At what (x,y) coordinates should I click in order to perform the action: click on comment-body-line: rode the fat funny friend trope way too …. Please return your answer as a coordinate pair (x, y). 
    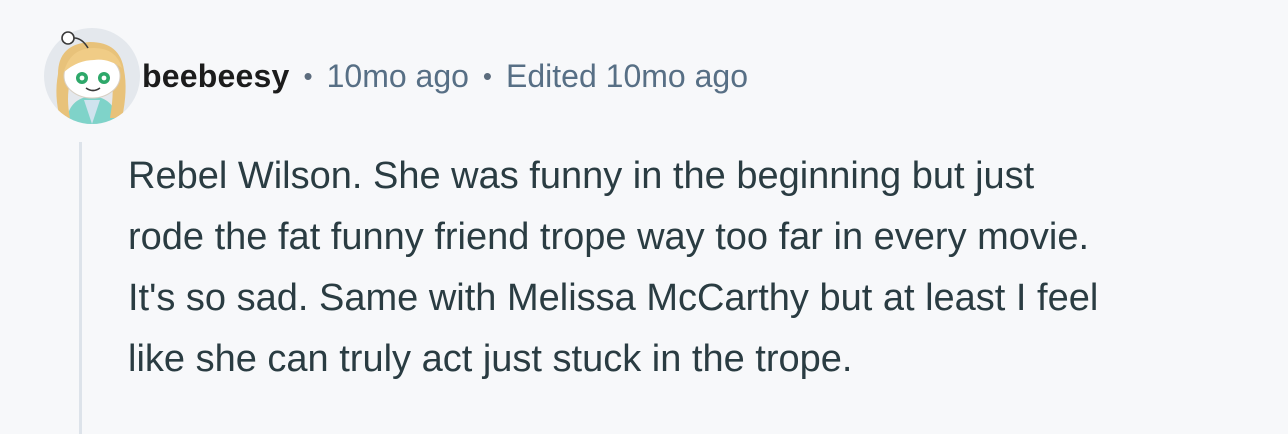
    Looking at the image, I should click on (609, 237).